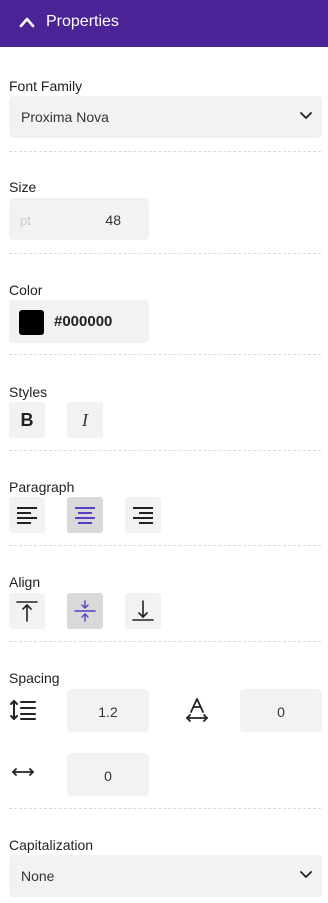  I want to click on word-spacing-icon, so click(23, 772).